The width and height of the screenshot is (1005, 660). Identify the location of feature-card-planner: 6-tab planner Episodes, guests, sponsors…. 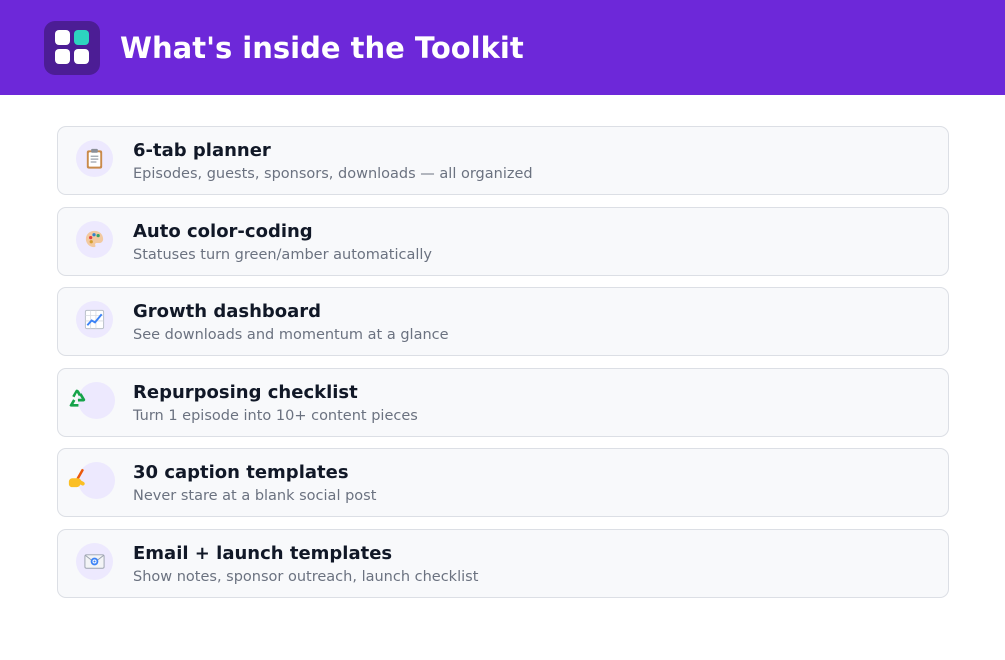
(503, 160).